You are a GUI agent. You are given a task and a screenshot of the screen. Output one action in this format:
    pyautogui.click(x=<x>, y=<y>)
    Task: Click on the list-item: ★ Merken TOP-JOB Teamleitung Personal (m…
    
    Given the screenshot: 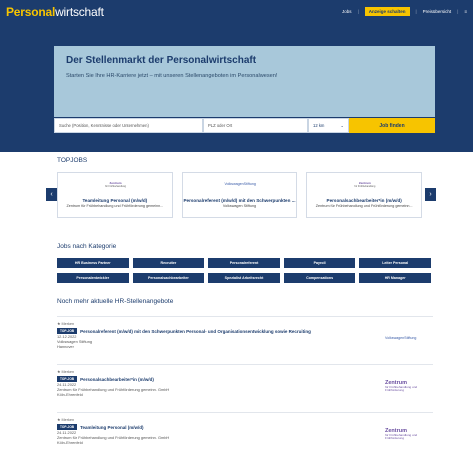 What is the action you would take?
    pyautogui.click(x=245, y=433)
    